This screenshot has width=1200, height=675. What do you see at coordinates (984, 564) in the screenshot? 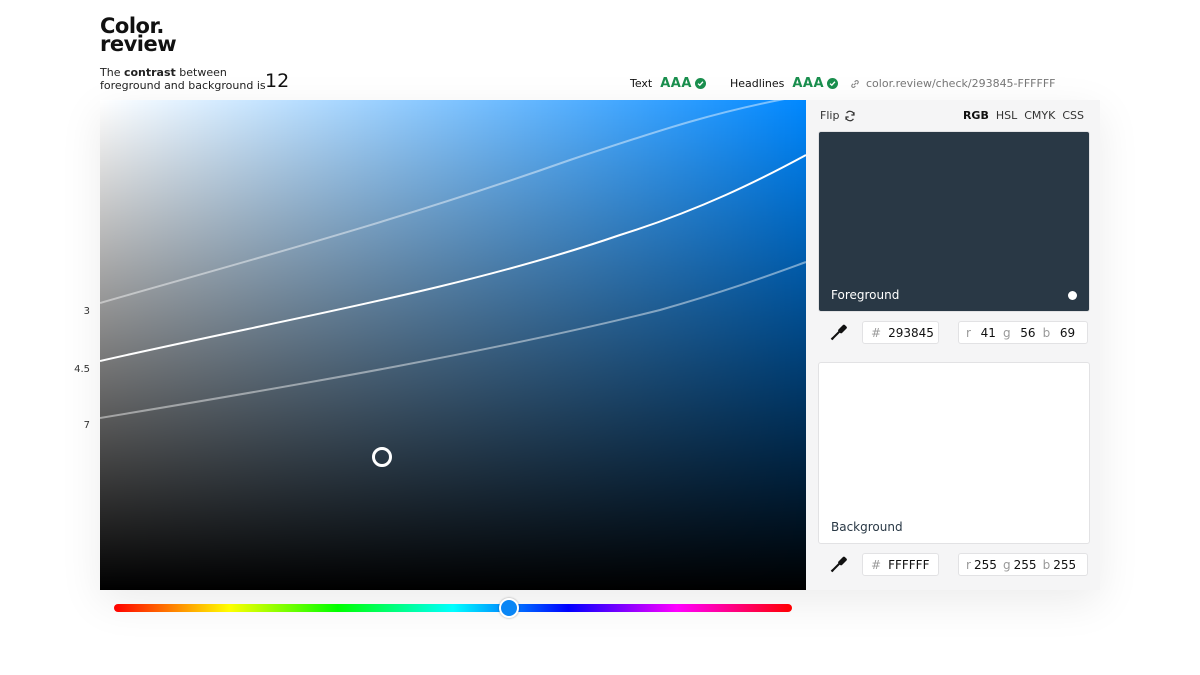
I see `background-r-input` at bounding box center [984, 564].